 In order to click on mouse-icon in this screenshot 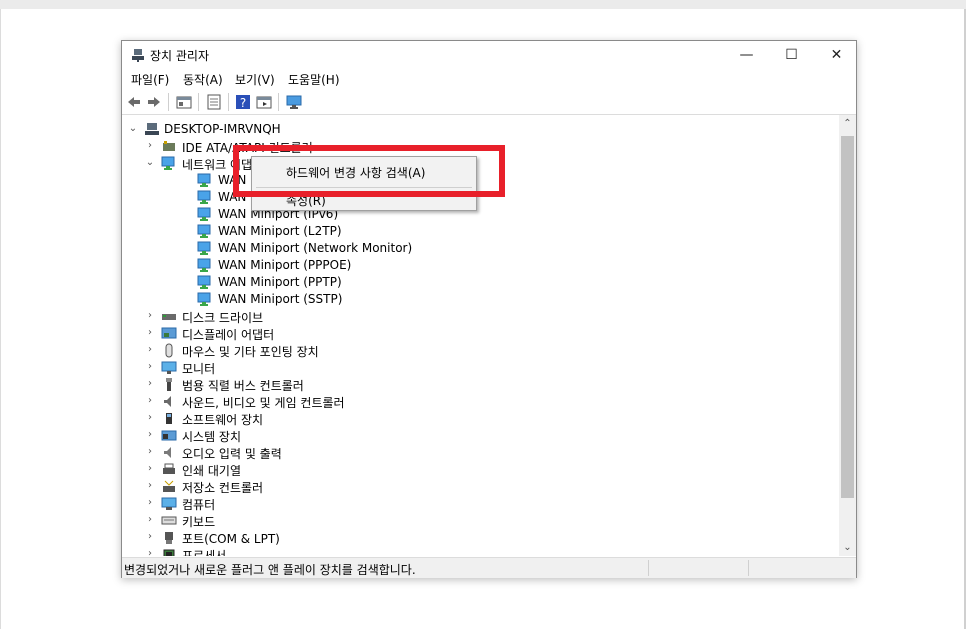, I will do `click(169, 350)`.